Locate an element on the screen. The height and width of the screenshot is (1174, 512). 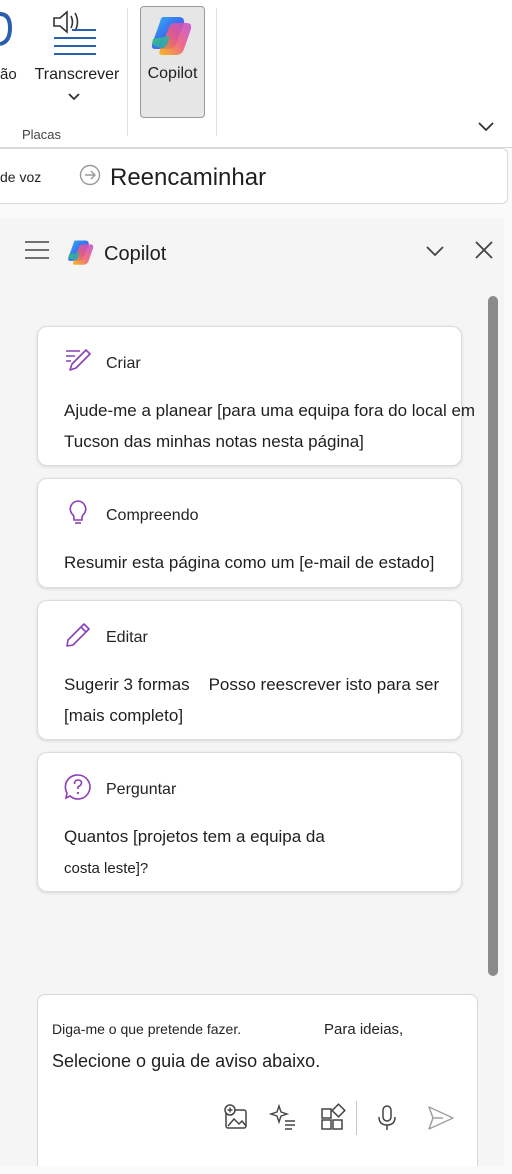
input-placeholder: Selecione o guia de aviso abaixo. is located at coordinates (186, 1061).